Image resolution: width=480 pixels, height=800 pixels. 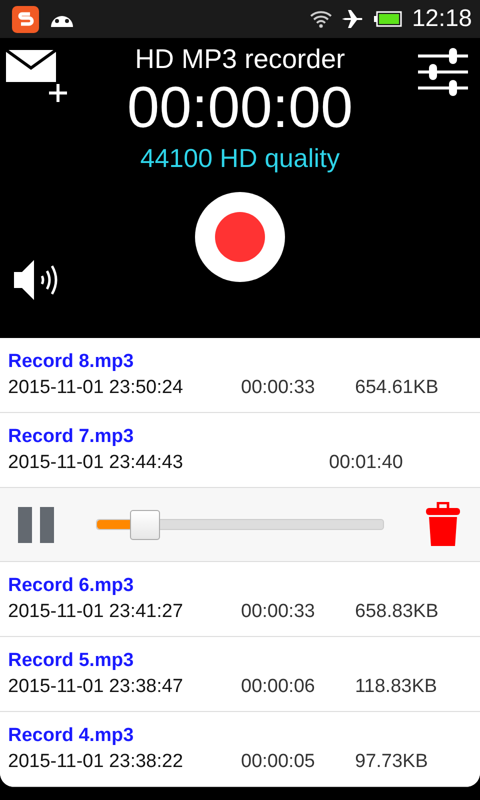 What do you see at coordinates (442, 19) in the screenshot?
I see `clock-time: 12:18` at bounding box center [442, 19].